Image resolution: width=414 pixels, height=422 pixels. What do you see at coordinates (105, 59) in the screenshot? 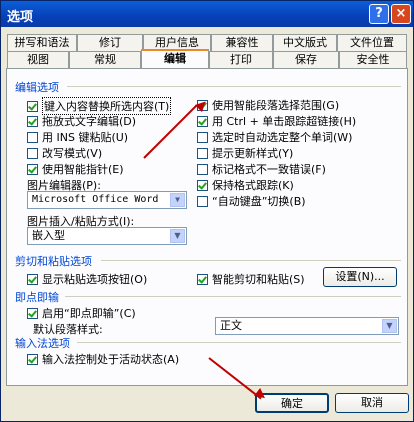
I see `tab-general: 常规` at bounding box center [105, 59].